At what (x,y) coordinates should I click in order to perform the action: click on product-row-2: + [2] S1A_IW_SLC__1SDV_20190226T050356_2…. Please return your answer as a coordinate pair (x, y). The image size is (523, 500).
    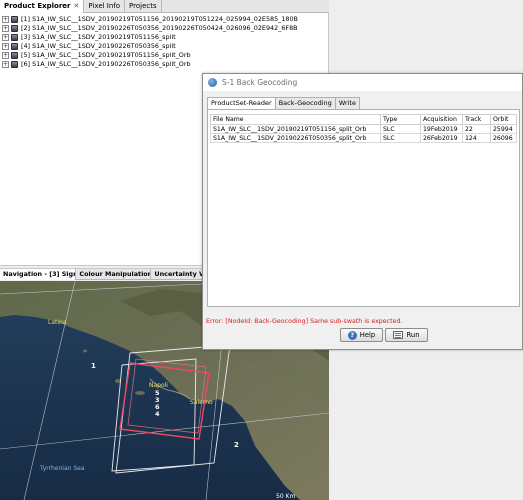
    Looking at the image, I should click on (150, 28).